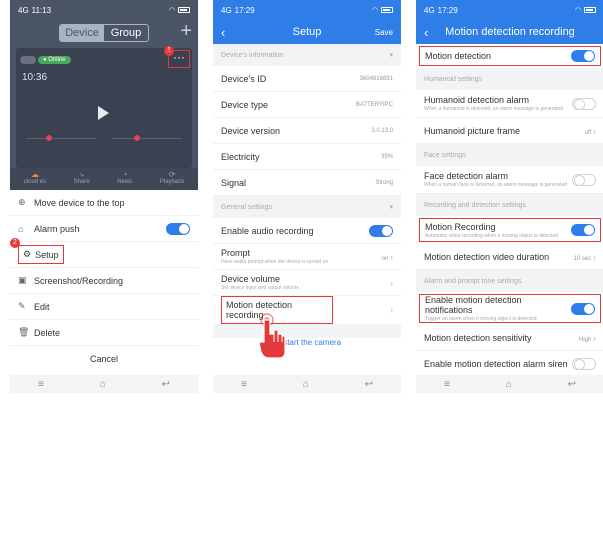 Image resolution: width=603 pixels, height=539 pixels. I want to click on pointing-hand-icon, so click(272, 336).